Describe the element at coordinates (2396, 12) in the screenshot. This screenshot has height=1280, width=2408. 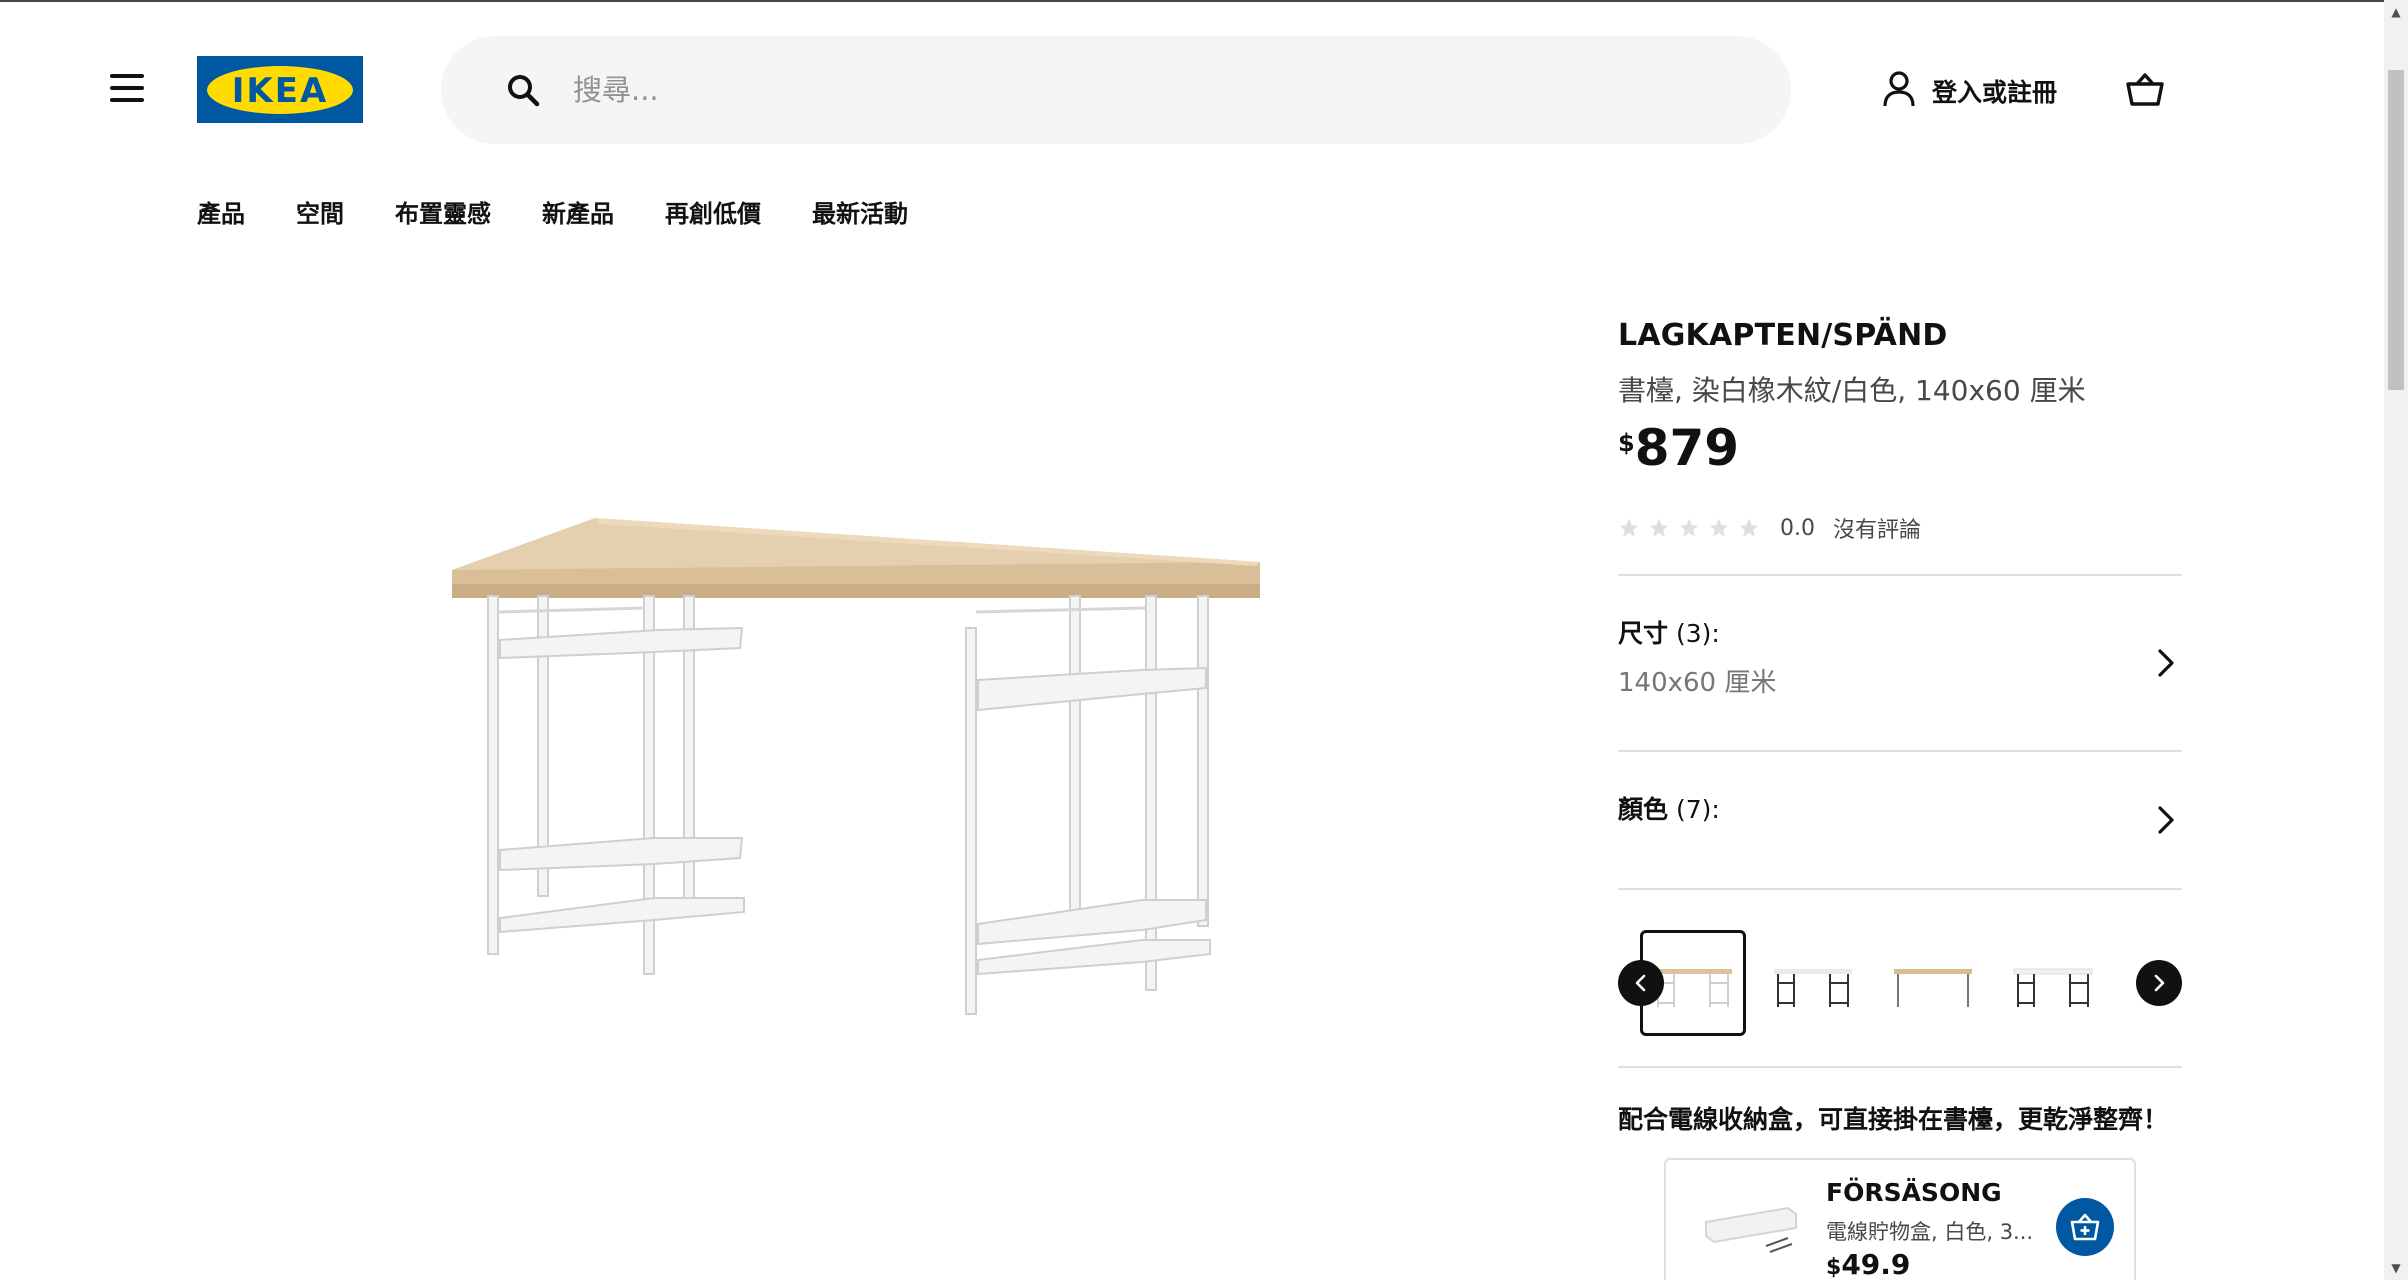
I see `scroll-up-arrow-icon: ▲` at that location.